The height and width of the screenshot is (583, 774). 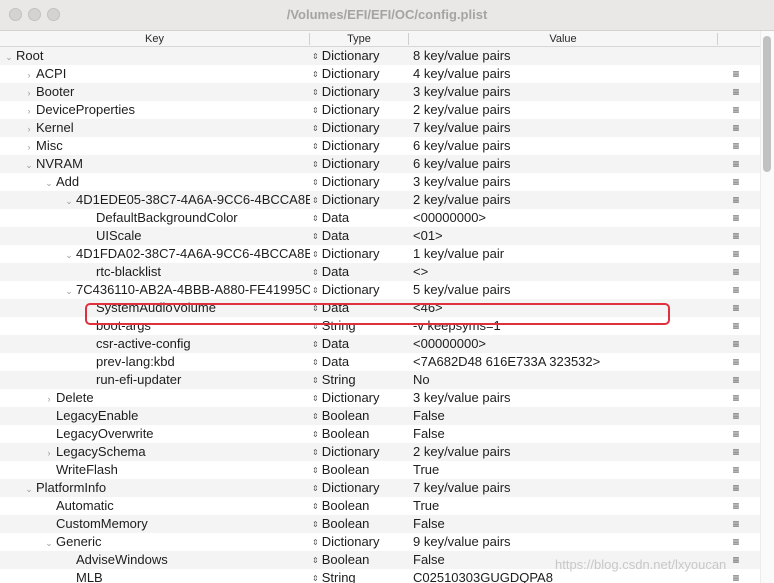 I want to click on value-cell: <>, so click(x=563, y=272).